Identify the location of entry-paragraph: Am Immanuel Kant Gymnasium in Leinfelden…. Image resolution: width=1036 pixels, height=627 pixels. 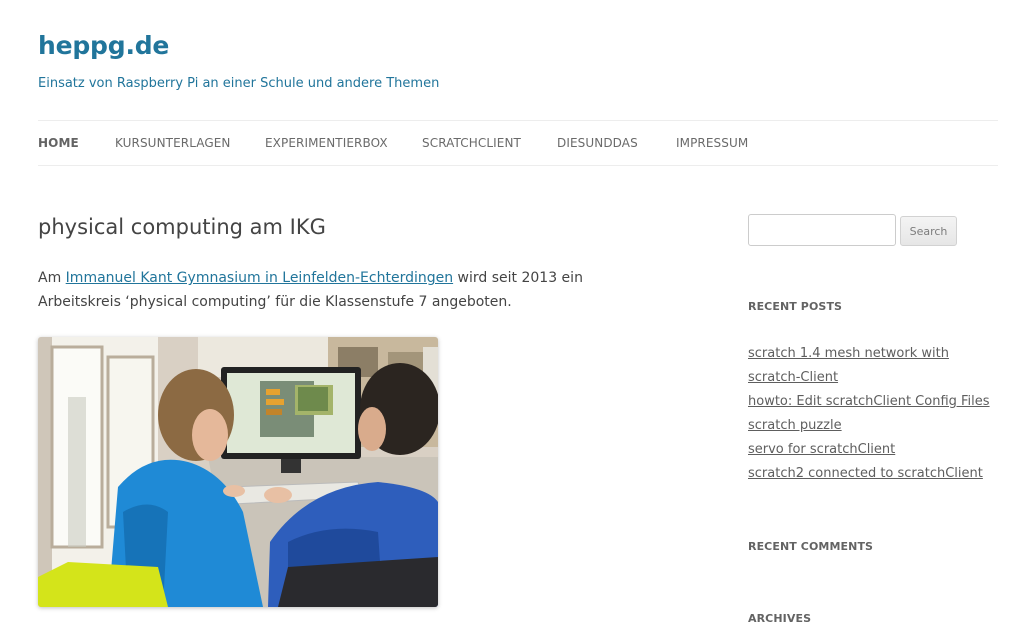
(348, 290).